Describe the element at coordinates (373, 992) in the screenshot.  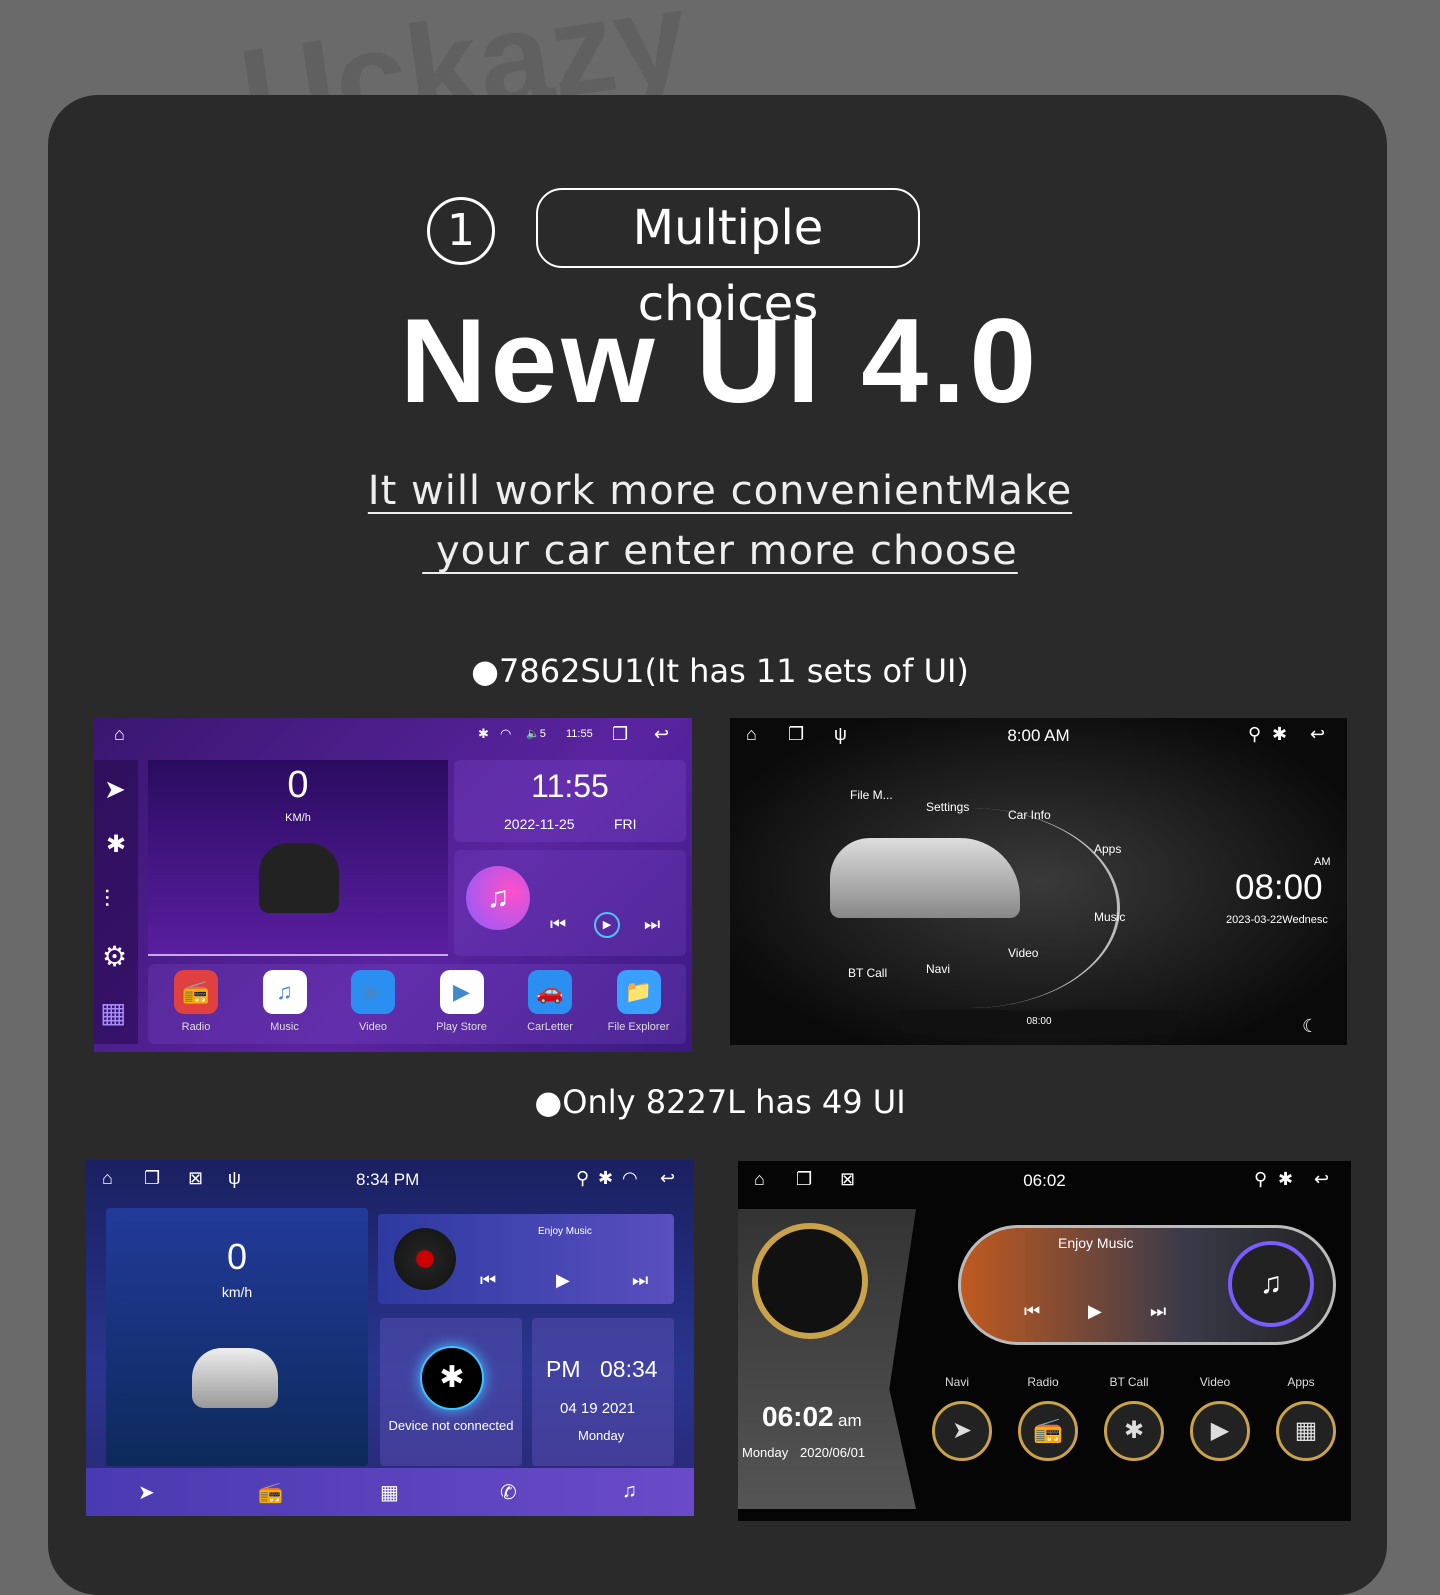
I see `app-2-icon: ▶` at that location.